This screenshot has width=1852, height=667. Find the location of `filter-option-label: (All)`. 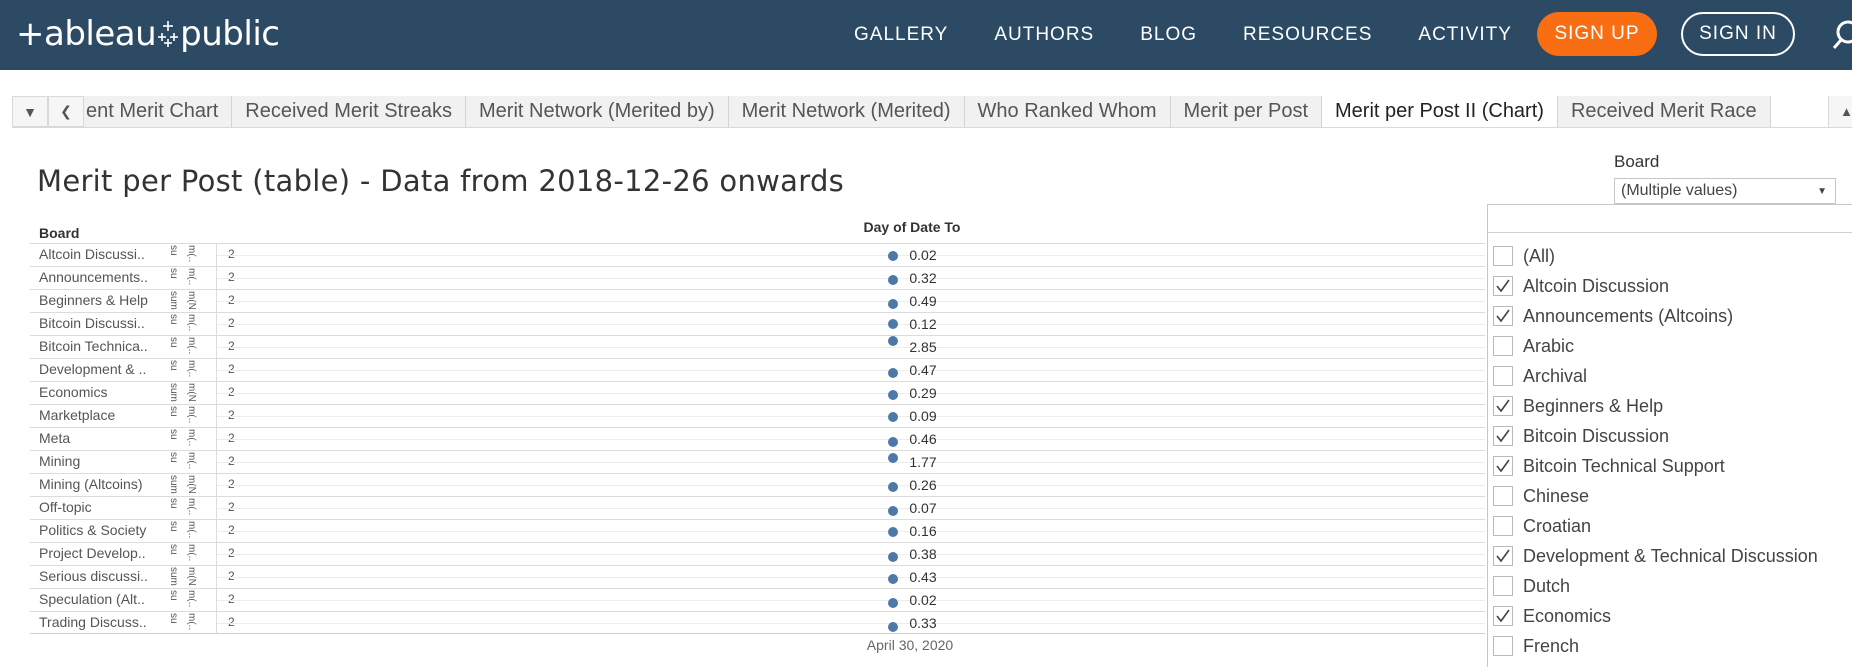

filter-option-label: (All) is located at coordinates (1539, 255).